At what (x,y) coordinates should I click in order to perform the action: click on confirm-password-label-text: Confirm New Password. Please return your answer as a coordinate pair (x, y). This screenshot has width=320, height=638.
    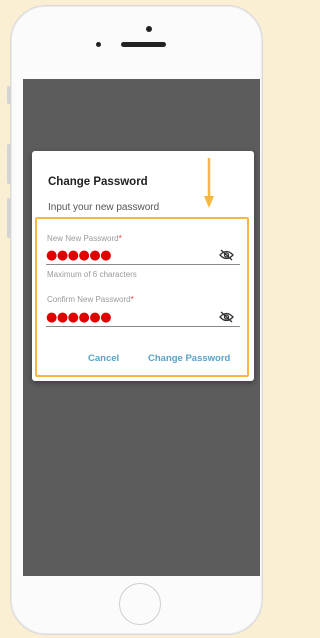
    Looking at the image, I should click on (89, 299).